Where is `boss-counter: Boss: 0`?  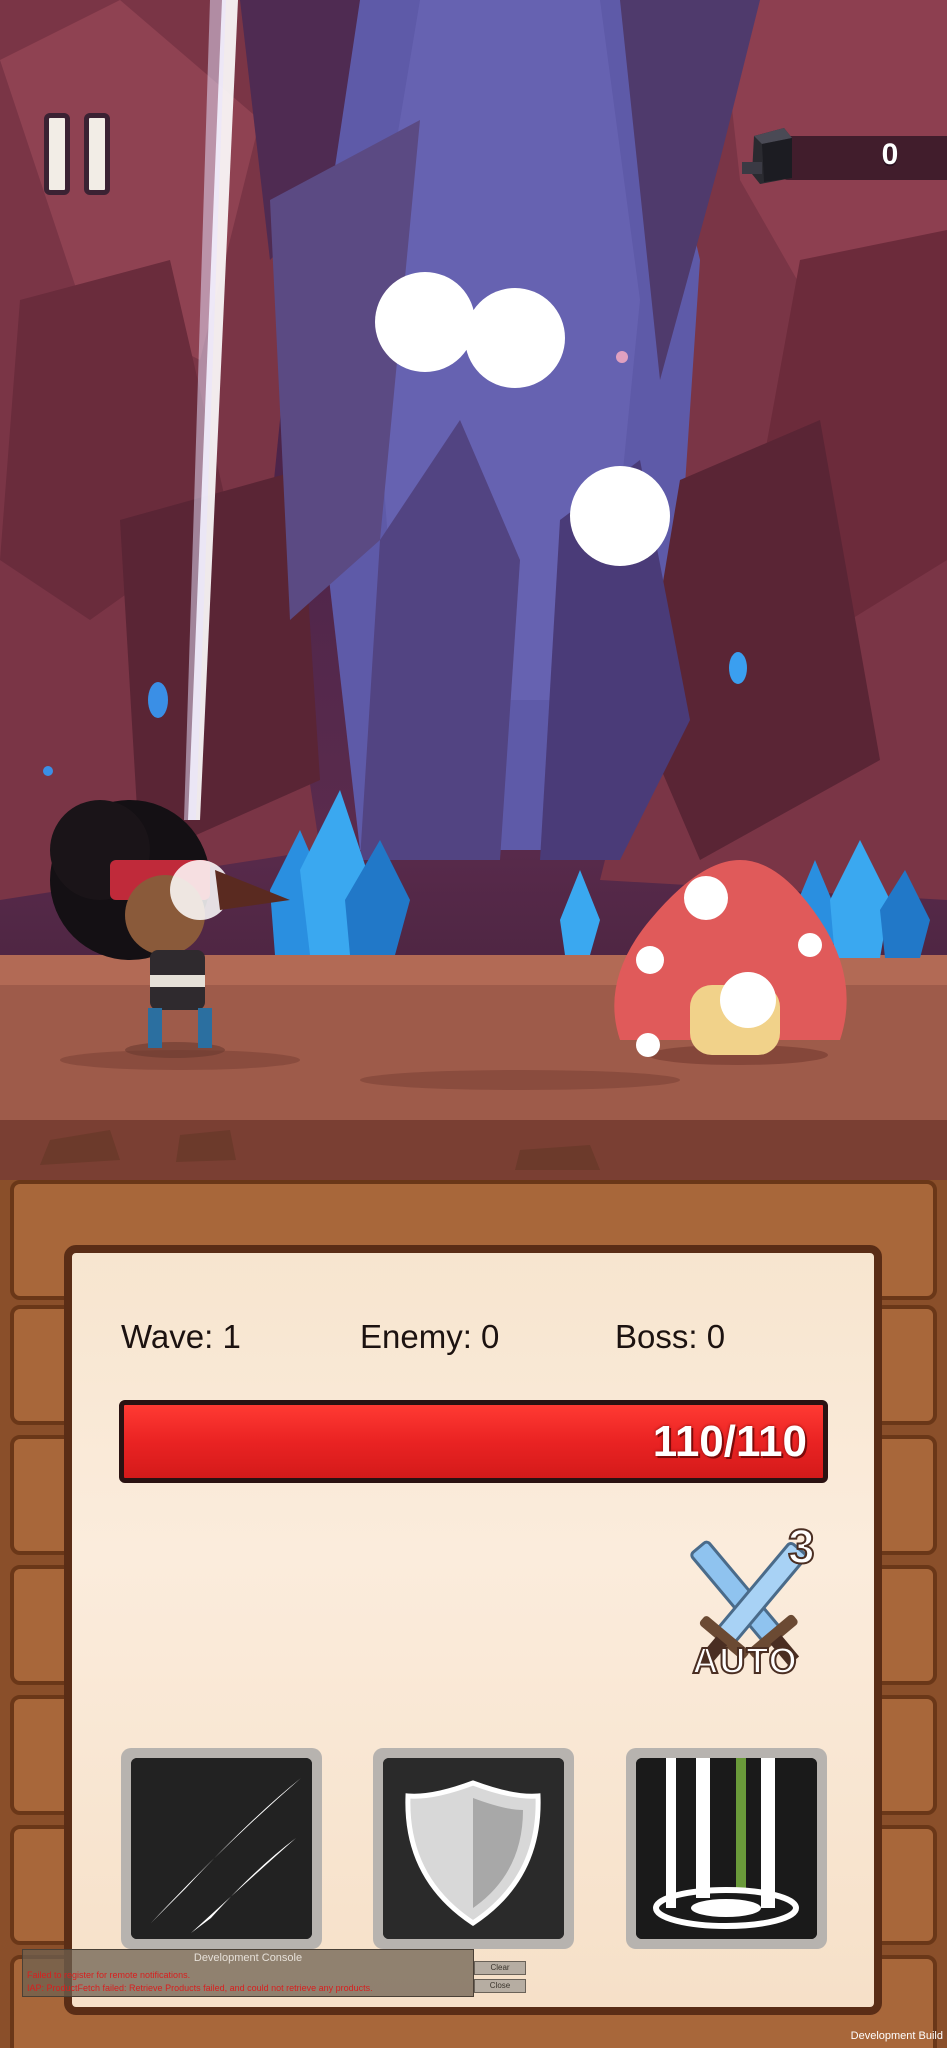 boss-counter: Boss: 0 is located at coordinates (670, 1336).